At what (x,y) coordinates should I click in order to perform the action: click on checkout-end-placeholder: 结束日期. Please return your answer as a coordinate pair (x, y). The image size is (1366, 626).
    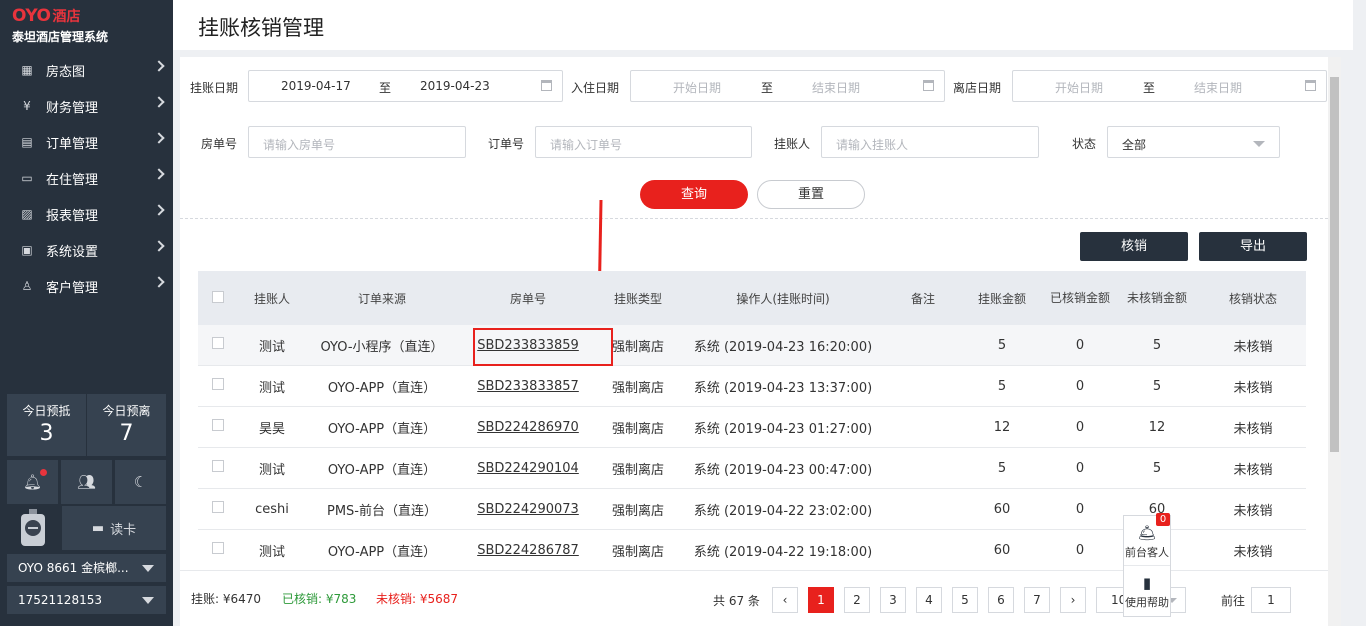
    Looking at the image, I should click on (1218, 87).